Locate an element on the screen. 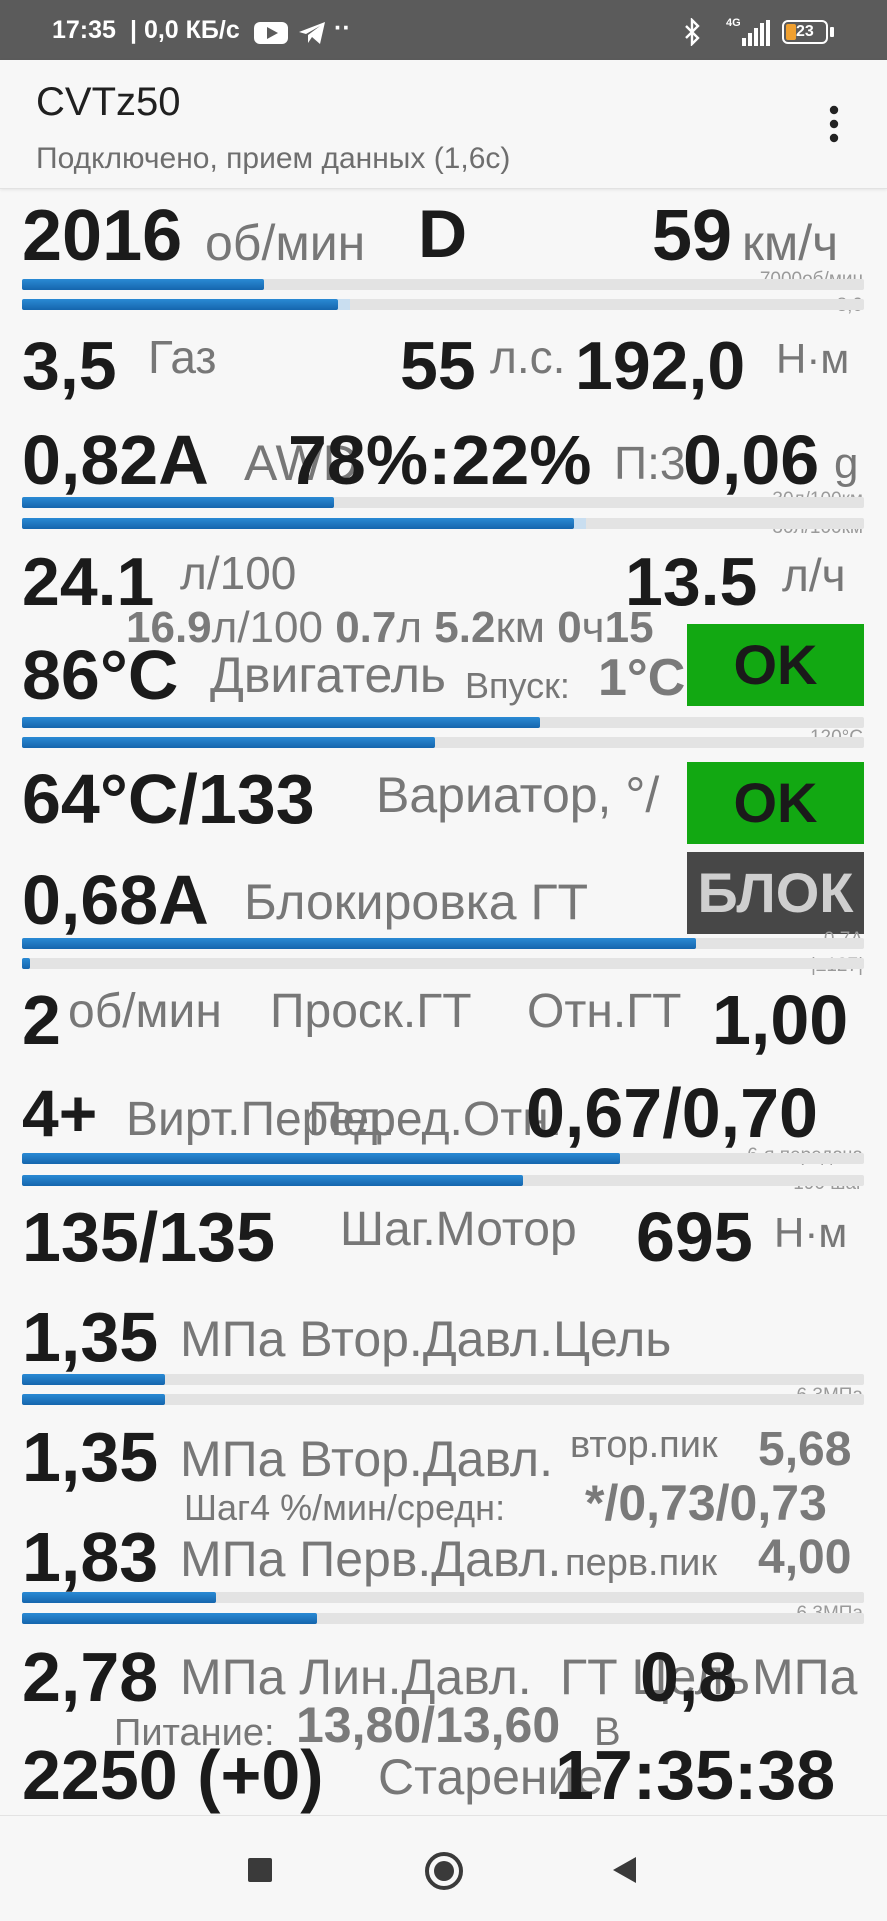  g-unit: g is located at coordinates (846, 463).